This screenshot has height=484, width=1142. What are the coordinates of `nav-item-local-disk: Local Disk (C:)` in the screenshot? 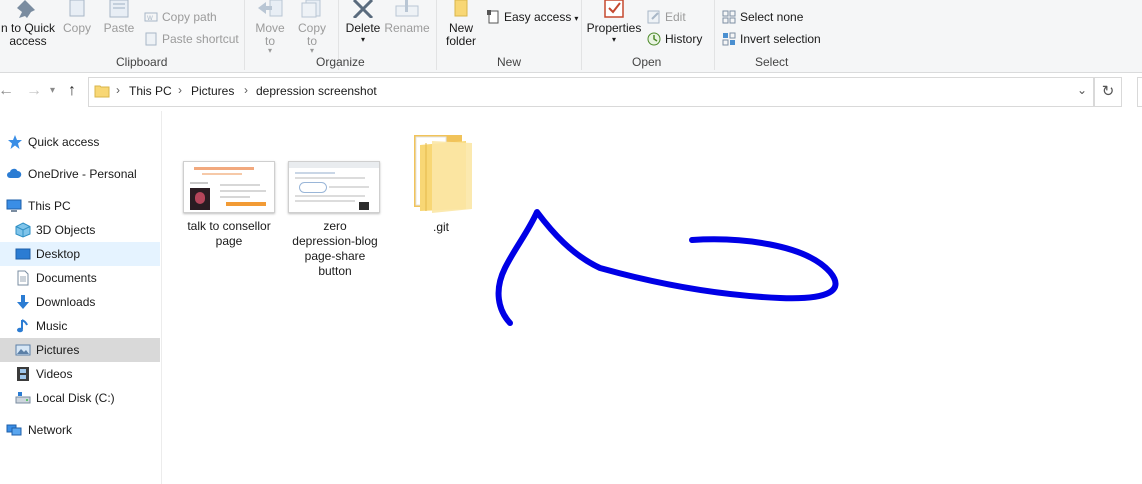 It's located at (80, 398).